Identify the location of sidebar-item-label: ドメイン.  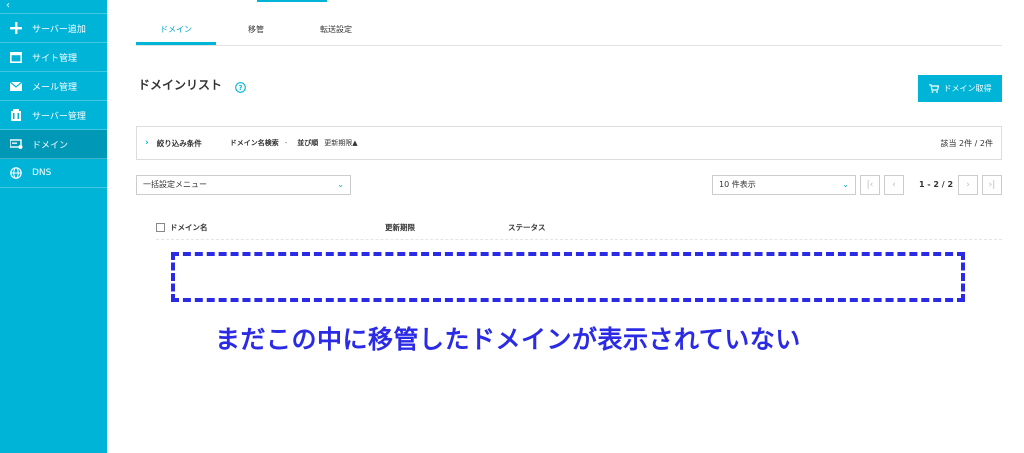
(50, 145).